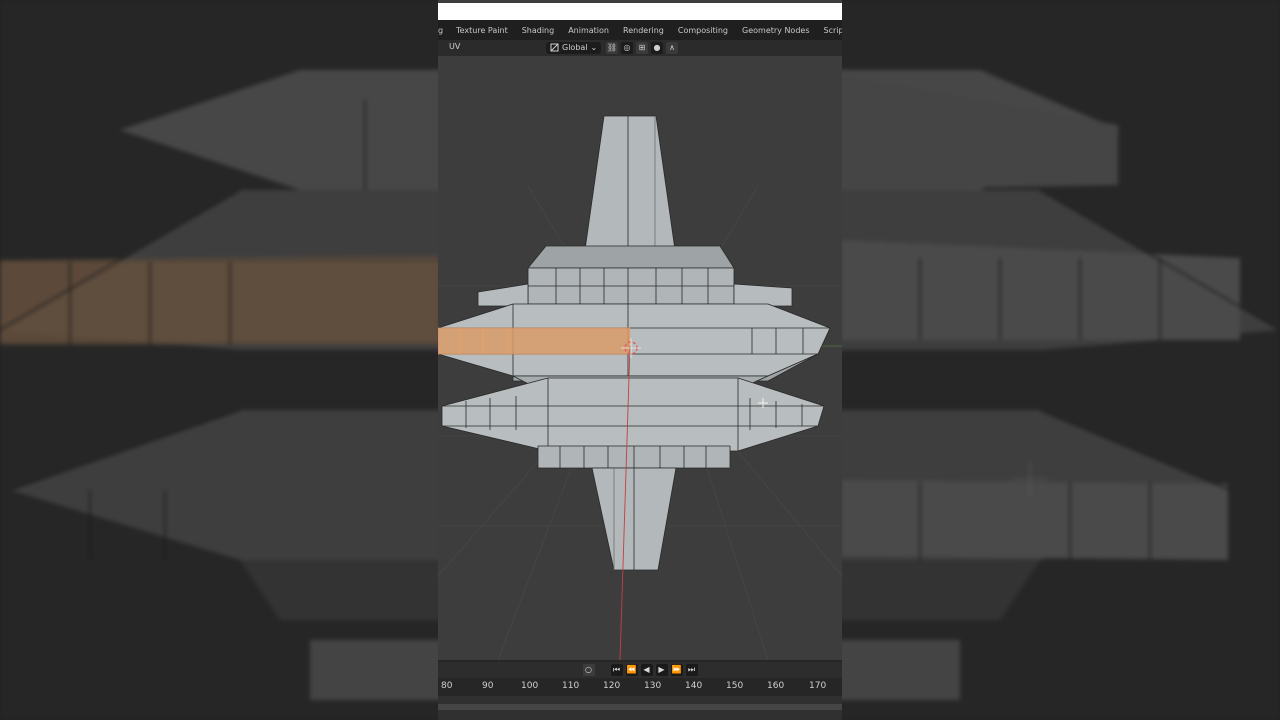 This screenshot has height=720, width=1280. I want to click on frame-number: 130, so click(653, 686).